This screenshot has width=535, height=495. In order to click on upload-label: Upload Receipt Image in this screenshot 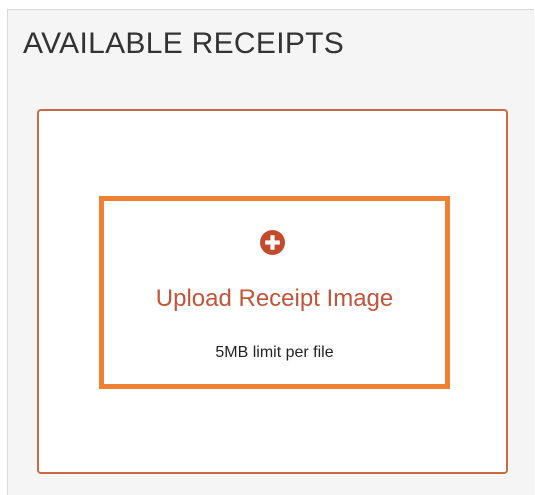, I will do `click(274, 298)`.